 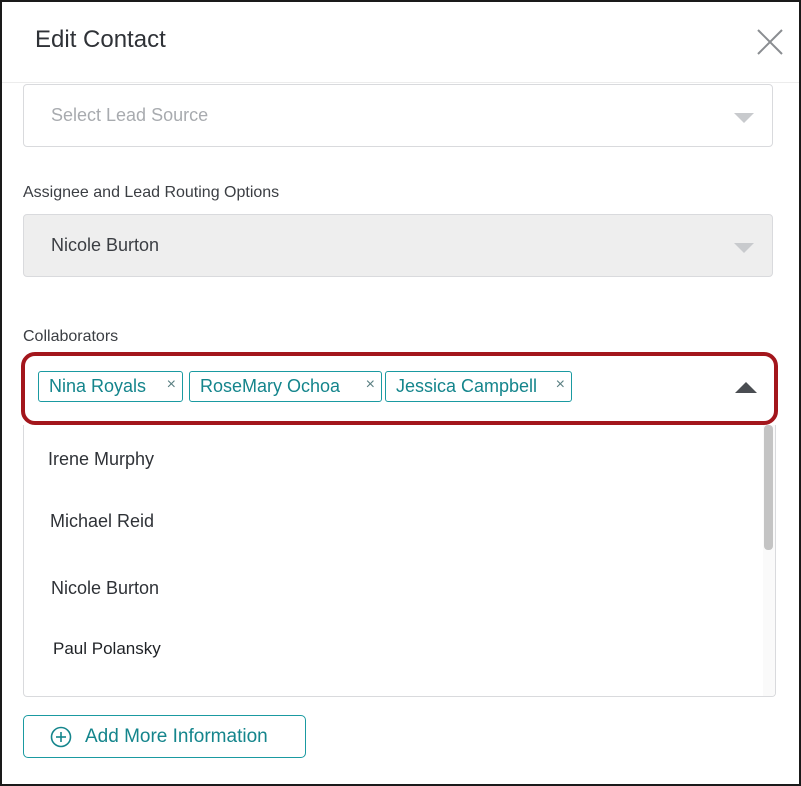 I want to click on collaborator-tag: Nina Royals ×, so click(x=110, y=386).